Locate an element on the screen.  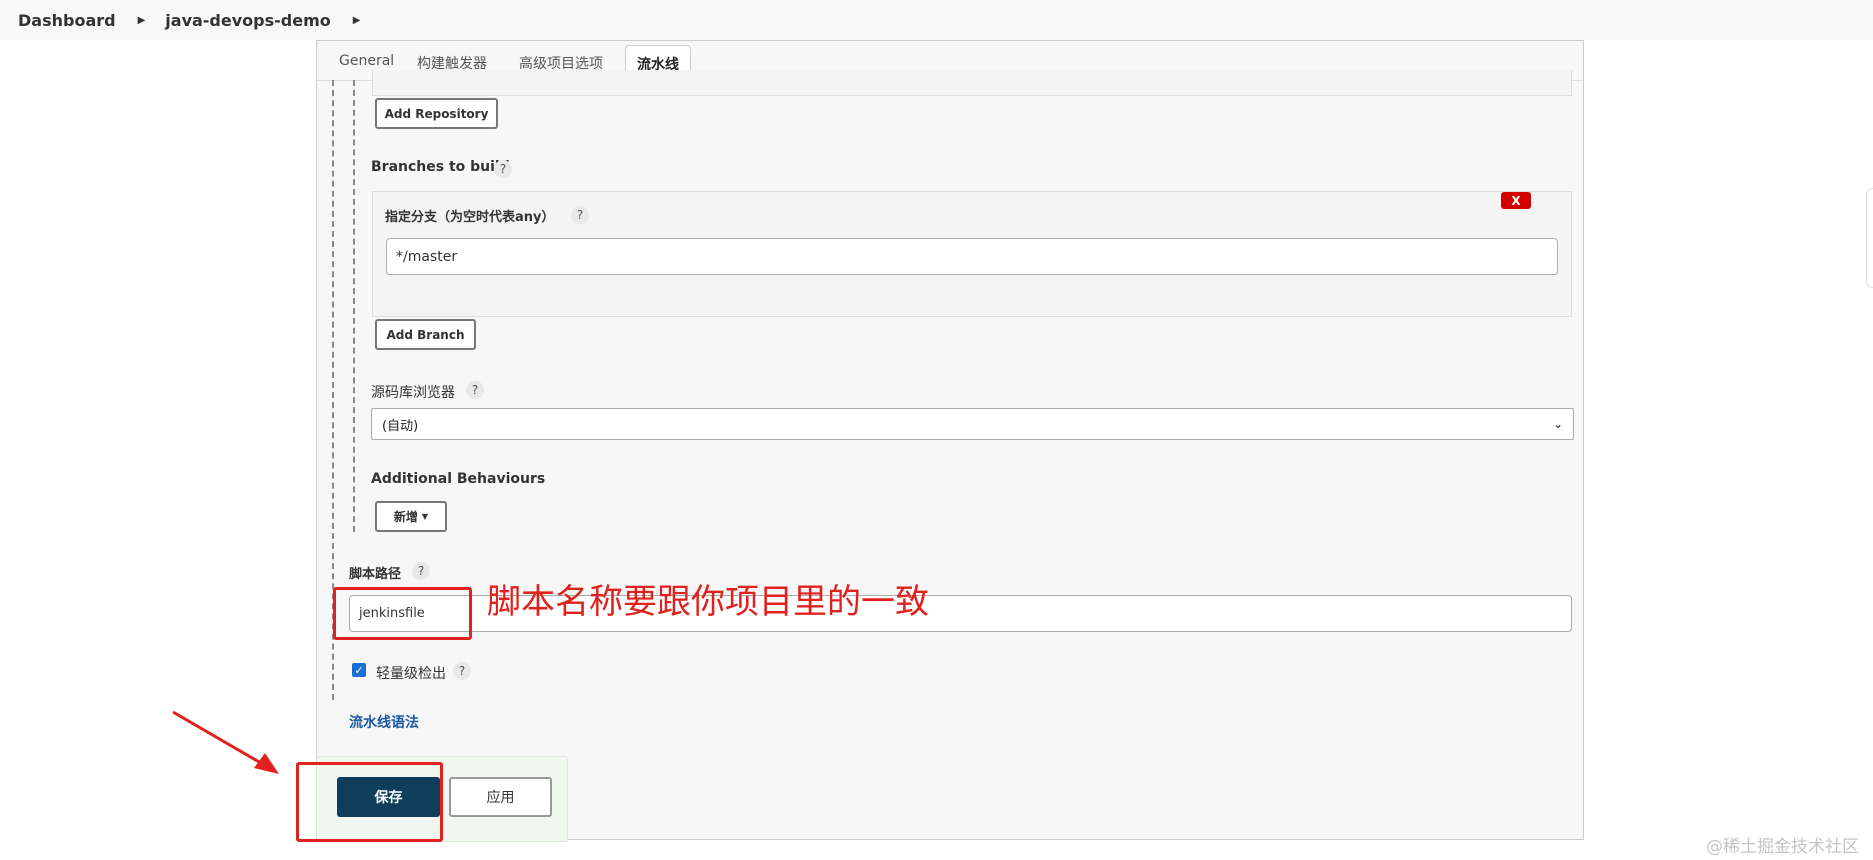
annotation-box-save is located at coordinates (369, 802).